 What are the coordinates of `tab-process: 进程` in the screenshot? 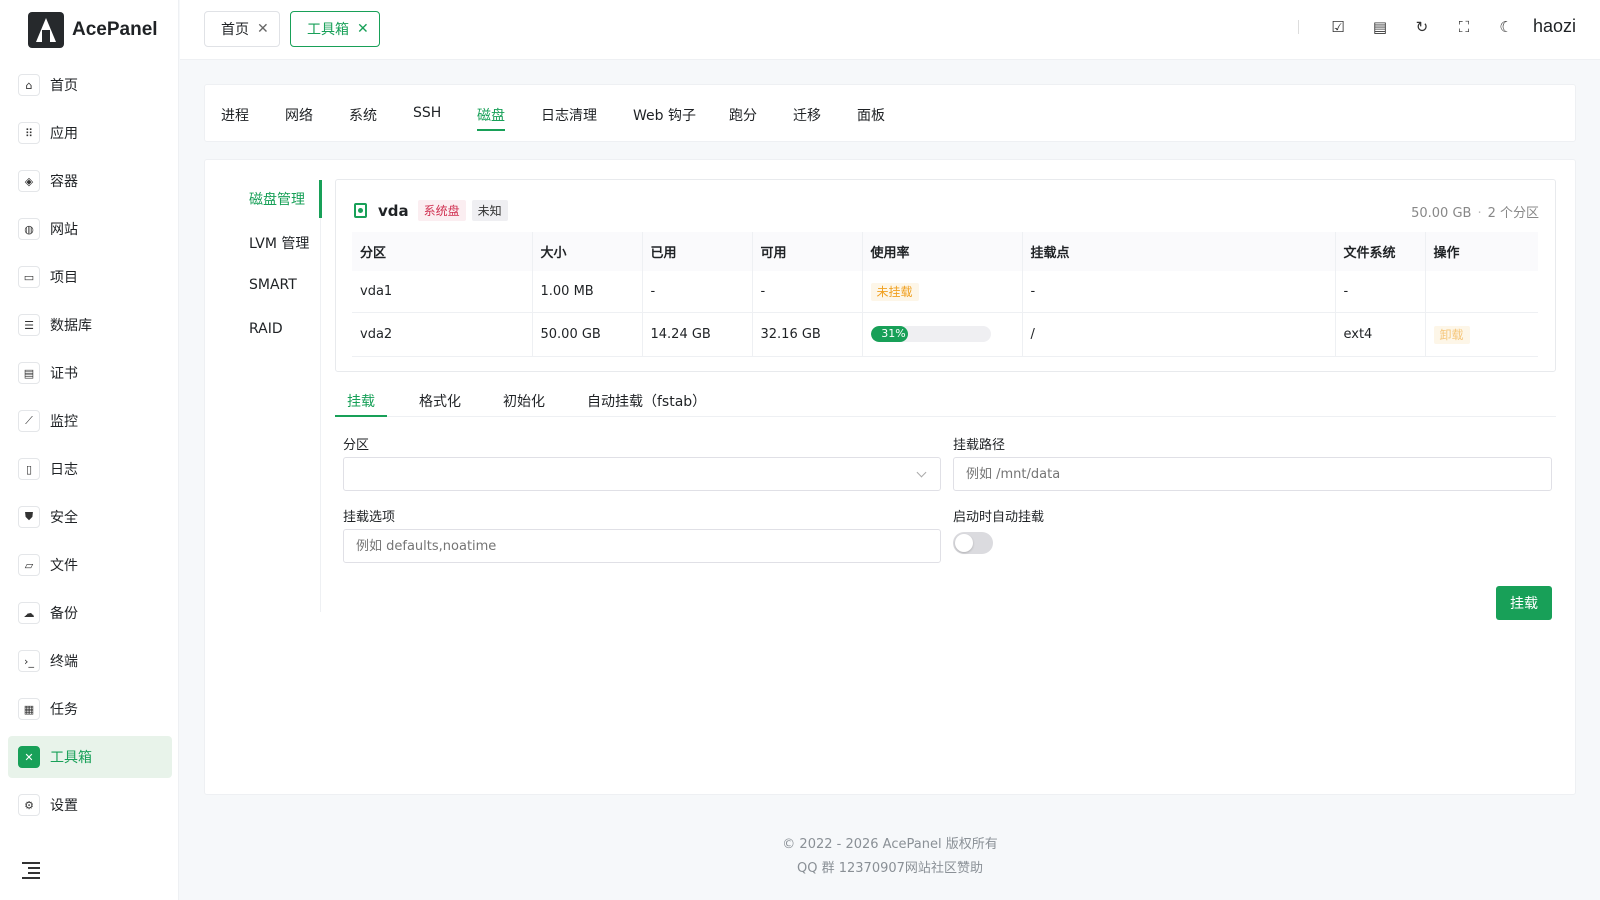 It's located at (235, 115).